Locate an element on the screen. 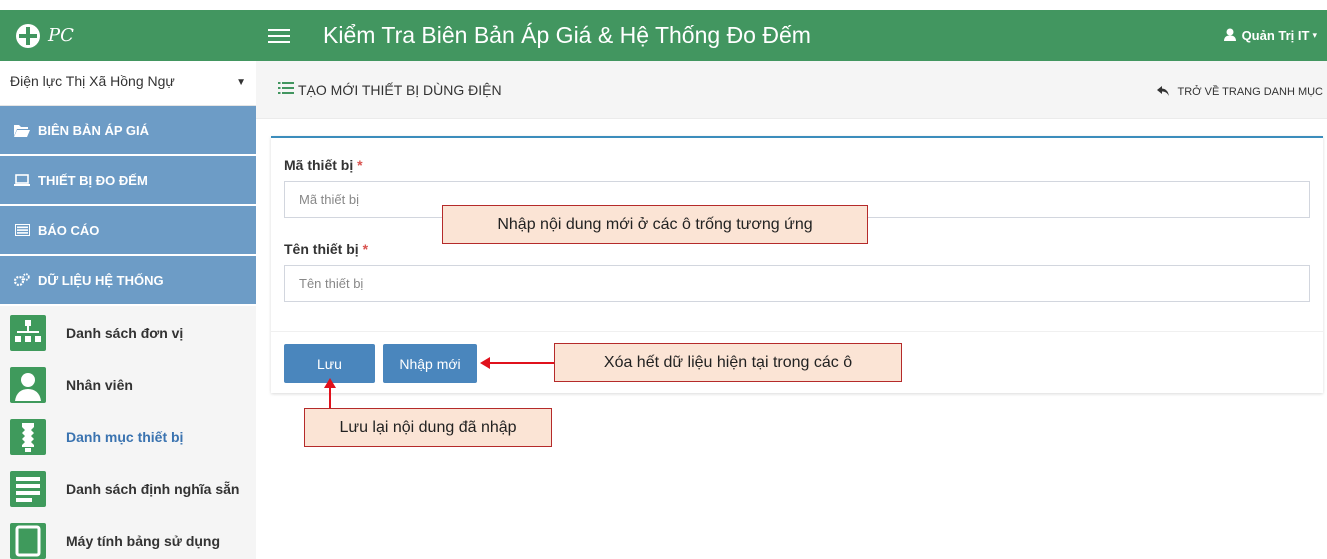  form-footer-divider is located at coordinates (797, 331).